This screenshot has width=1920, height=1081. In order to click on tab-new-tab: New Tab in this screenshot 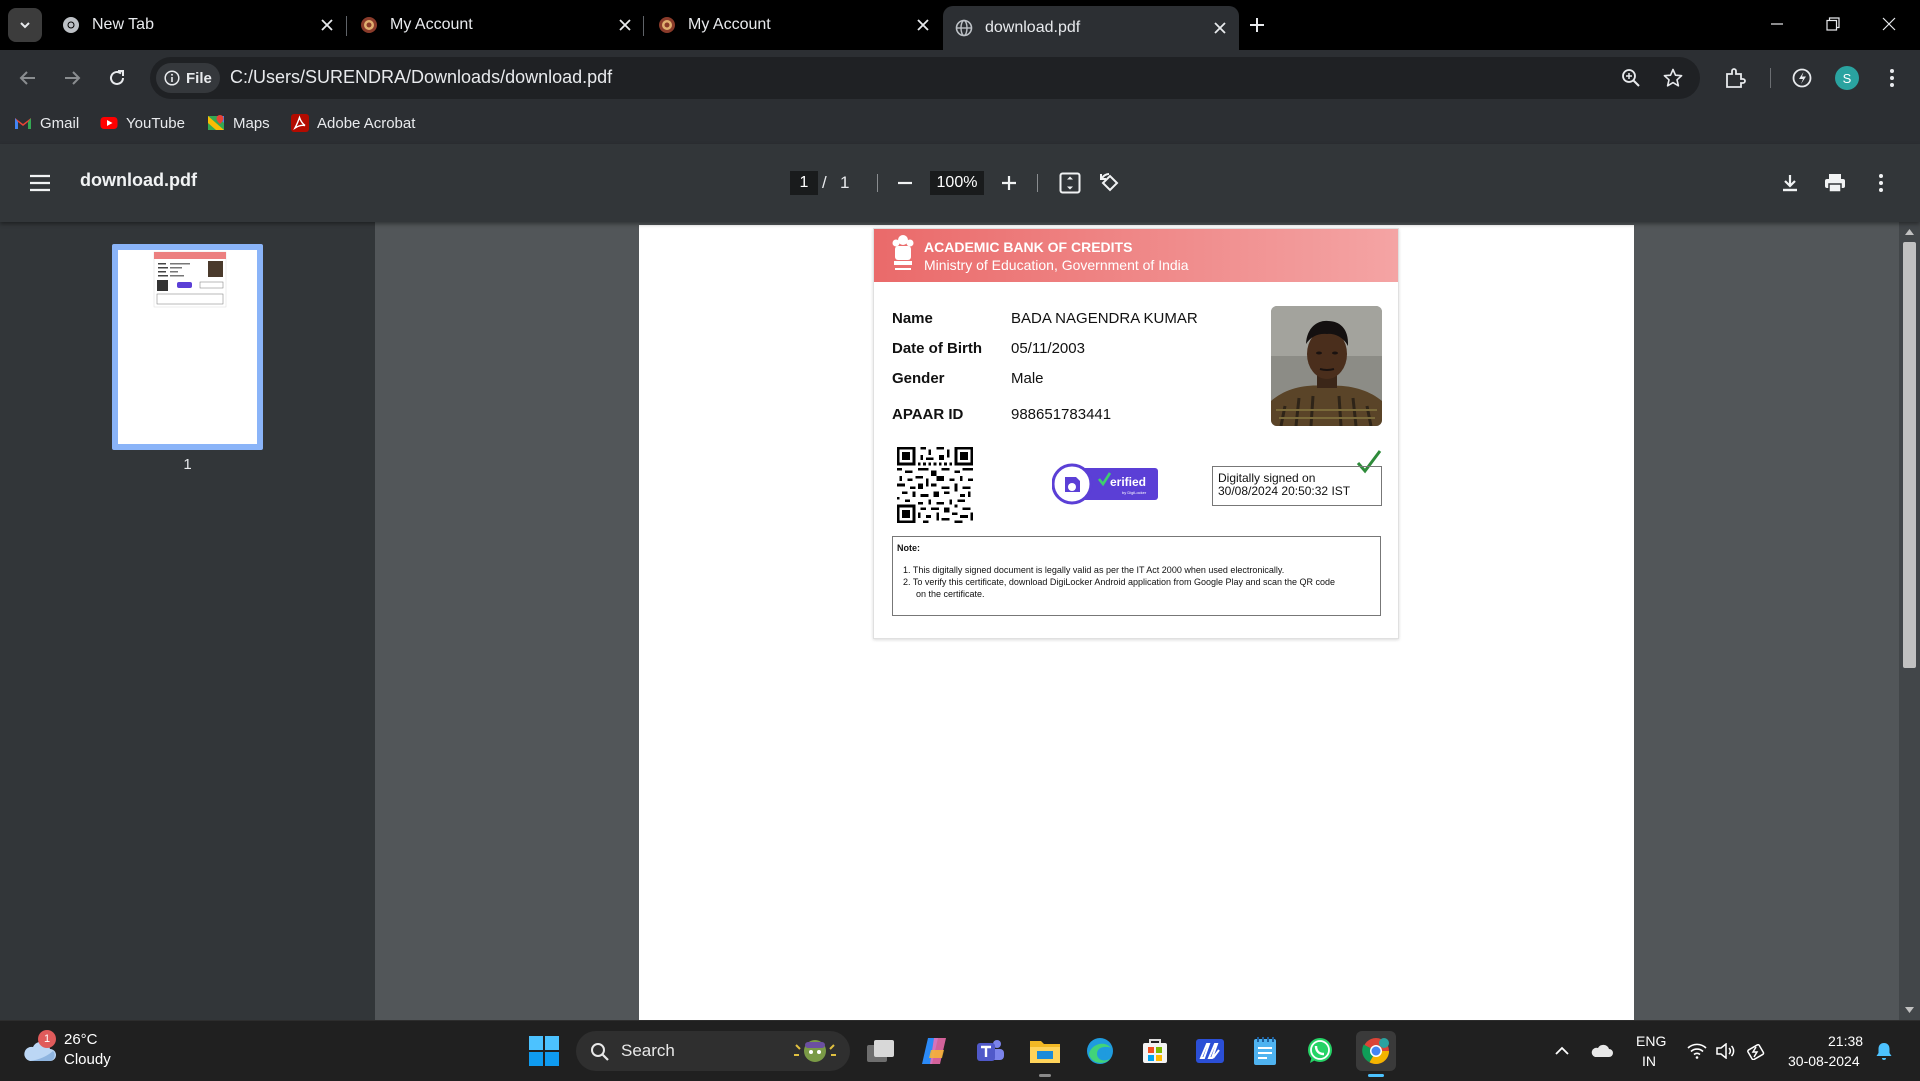, I will do `click(198, 25)`.